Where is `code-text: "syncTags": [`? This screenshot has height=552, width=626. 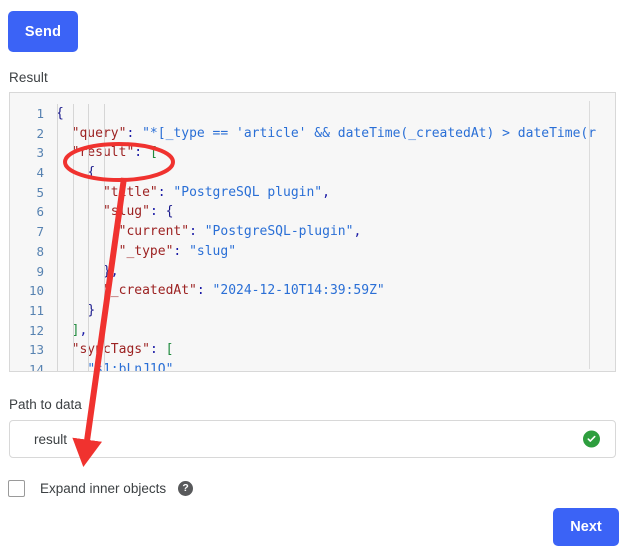
code-text: "syncTags": [ is located at coordinates (335, 350).